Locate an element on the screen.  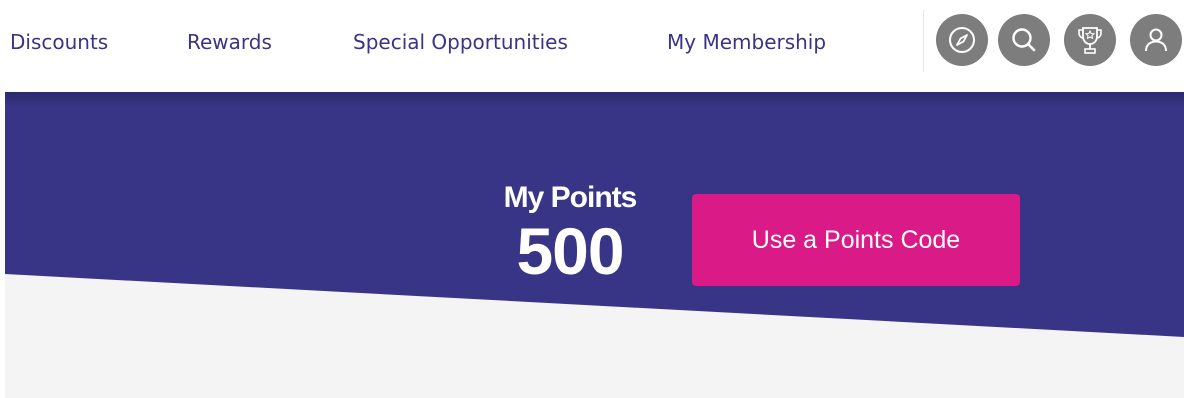
compass-icon is located at coordinates (962, 40).